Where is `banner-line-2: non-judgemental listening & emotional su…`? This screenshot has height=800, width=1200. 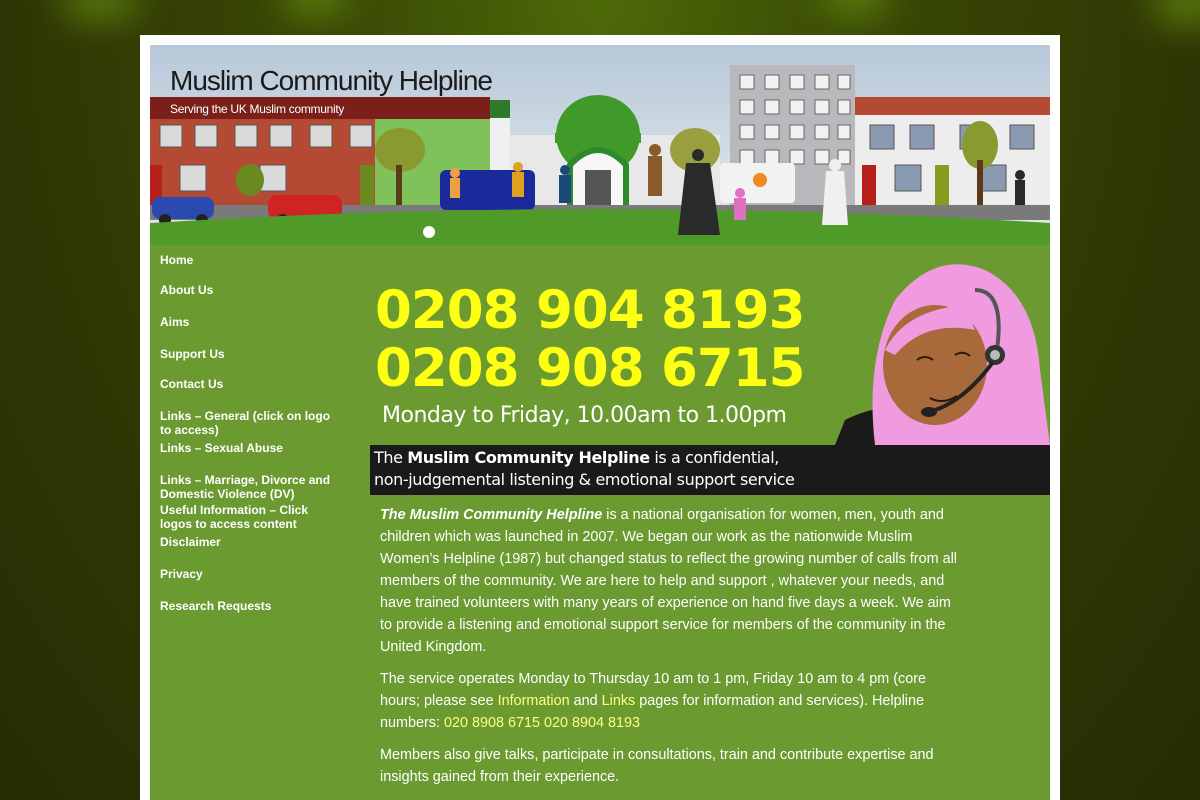
banner-line-2: non-judgemental listening & emotional su… is located at coordinates (584, 479).